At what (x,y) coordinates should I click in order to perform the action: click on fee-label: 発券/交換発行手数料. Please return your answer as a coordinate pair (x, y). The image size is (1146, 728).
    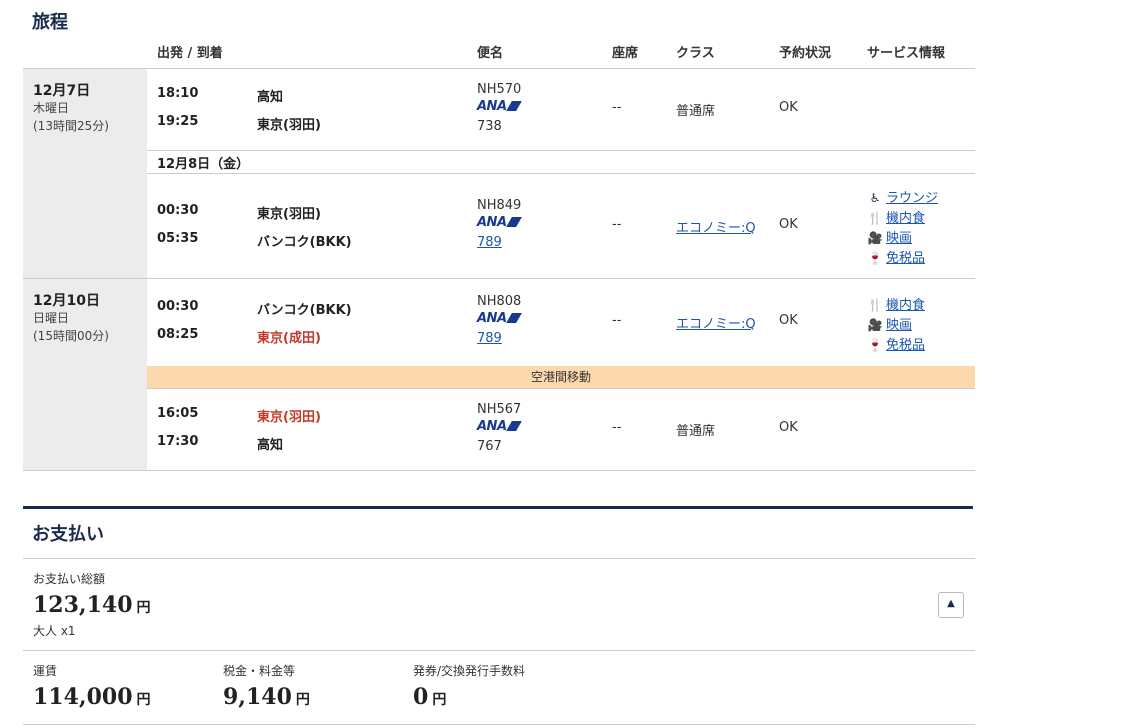
    Looking at the image, I should click on (469, 671).